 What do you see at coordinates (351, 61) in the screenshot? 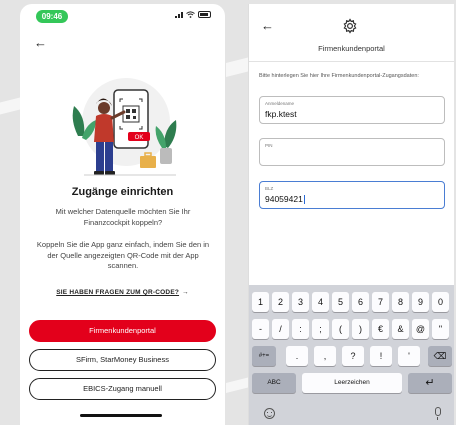
I see `divider` at bounding box center [351, 61].